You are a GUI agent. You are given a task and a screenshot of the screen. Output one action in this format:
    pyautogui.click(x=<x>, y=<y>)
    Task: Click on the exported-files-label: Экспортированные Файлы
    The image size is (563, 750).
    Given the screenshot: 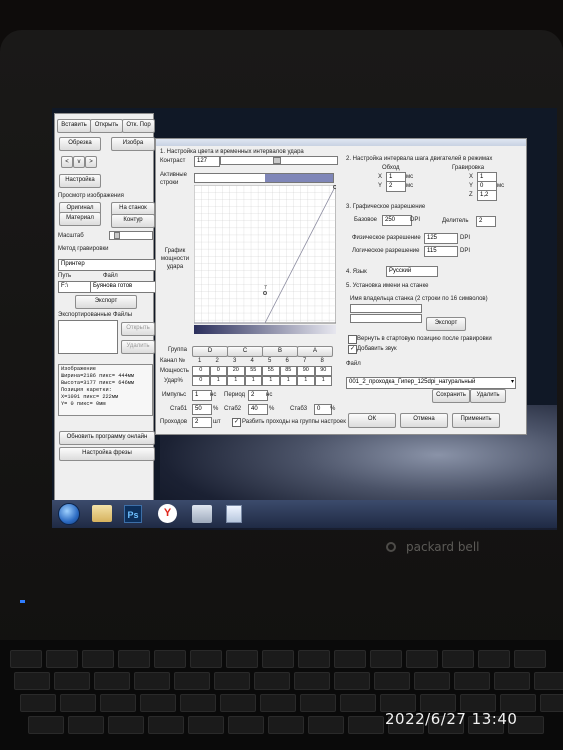 What is the action you would take?
    pyautogui.click(x=95, y=315)
    